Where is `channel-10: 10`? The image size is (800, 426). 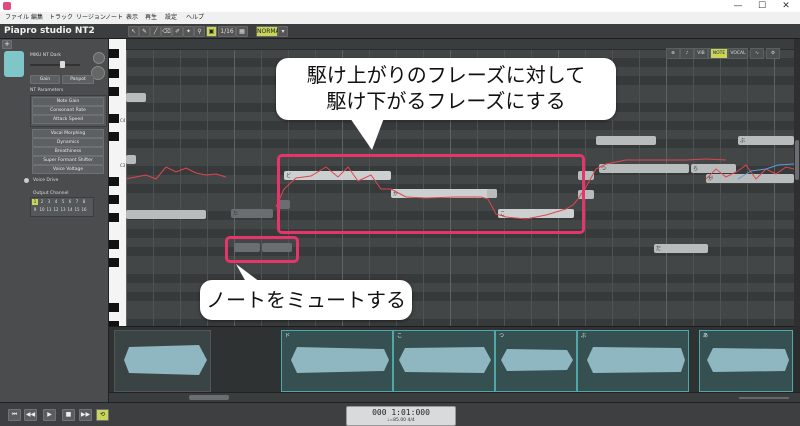
channel-10: 10 is located at coordinates (42, 210).